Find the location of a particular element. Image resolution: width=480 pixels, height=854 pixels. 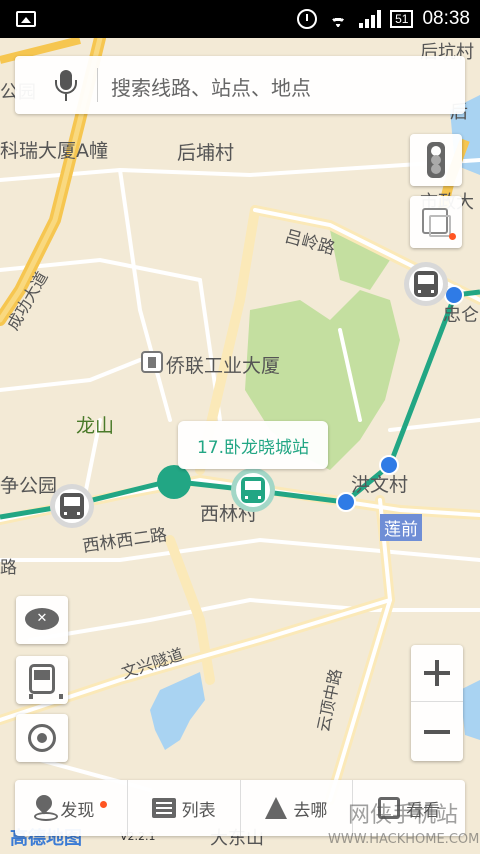

gallery-icon is located at coordinates (26, 19).